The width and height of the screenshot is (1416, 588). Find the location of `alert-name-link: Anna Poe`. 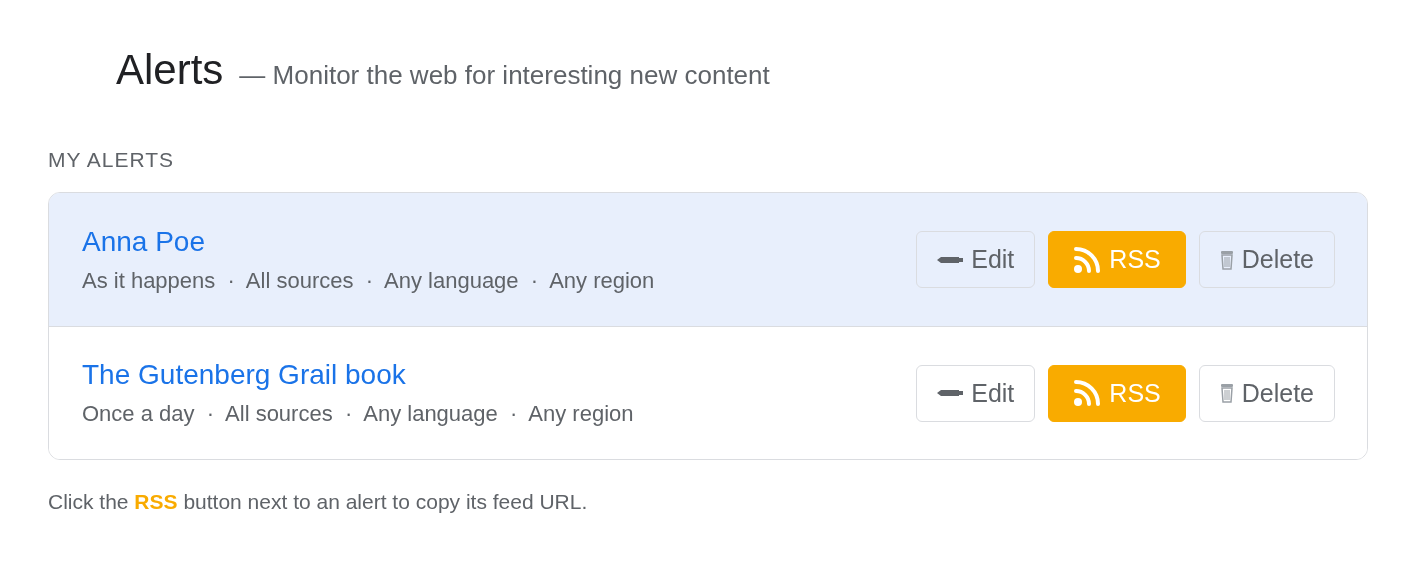

alert-name-link: Anna Poe is located at coordinates (368, 241).